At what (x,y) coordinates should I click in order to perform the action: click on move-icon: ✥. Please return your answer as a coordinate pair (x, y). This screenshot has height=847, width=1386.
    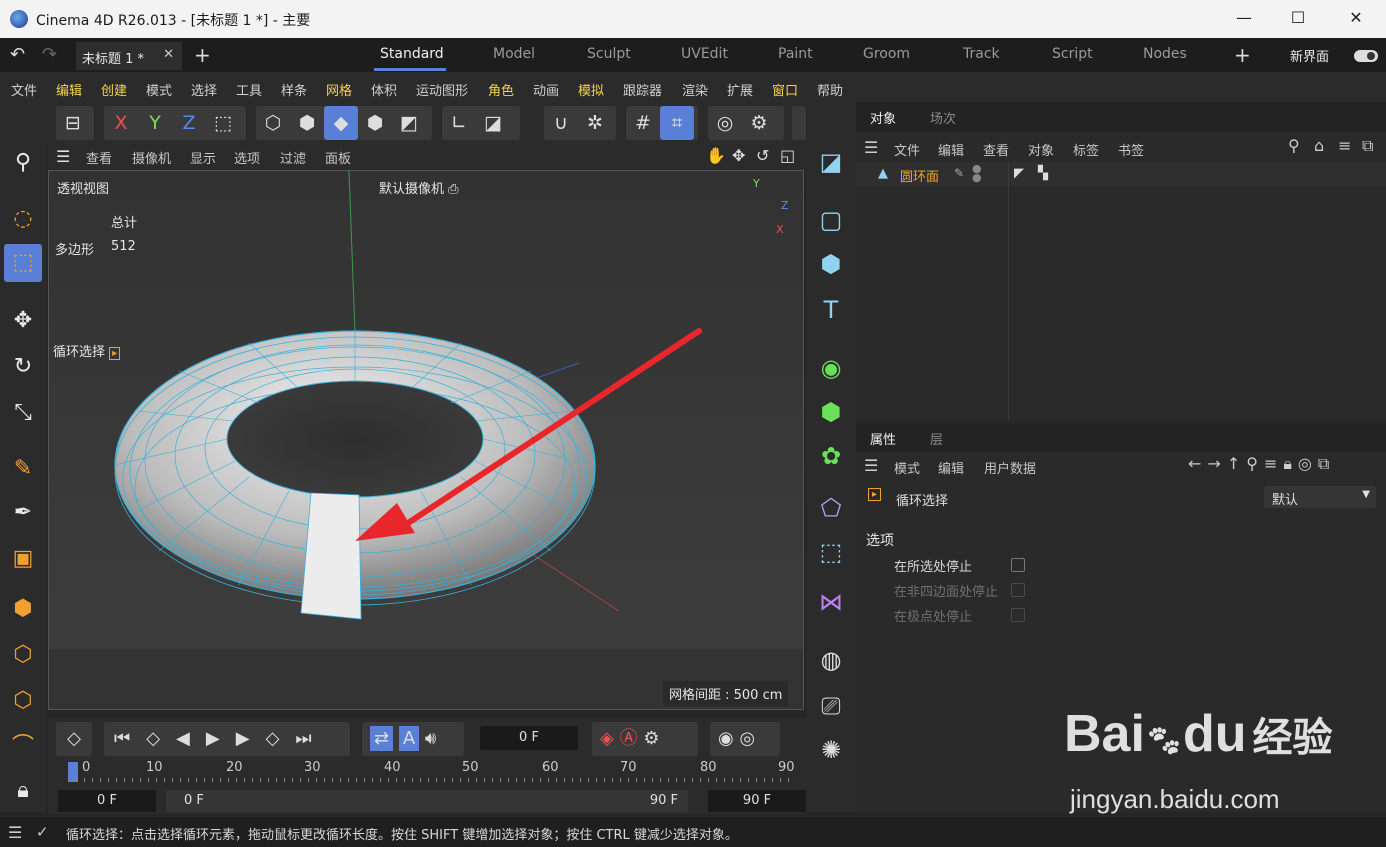
    Looking at the image, I should click on (23, 321).